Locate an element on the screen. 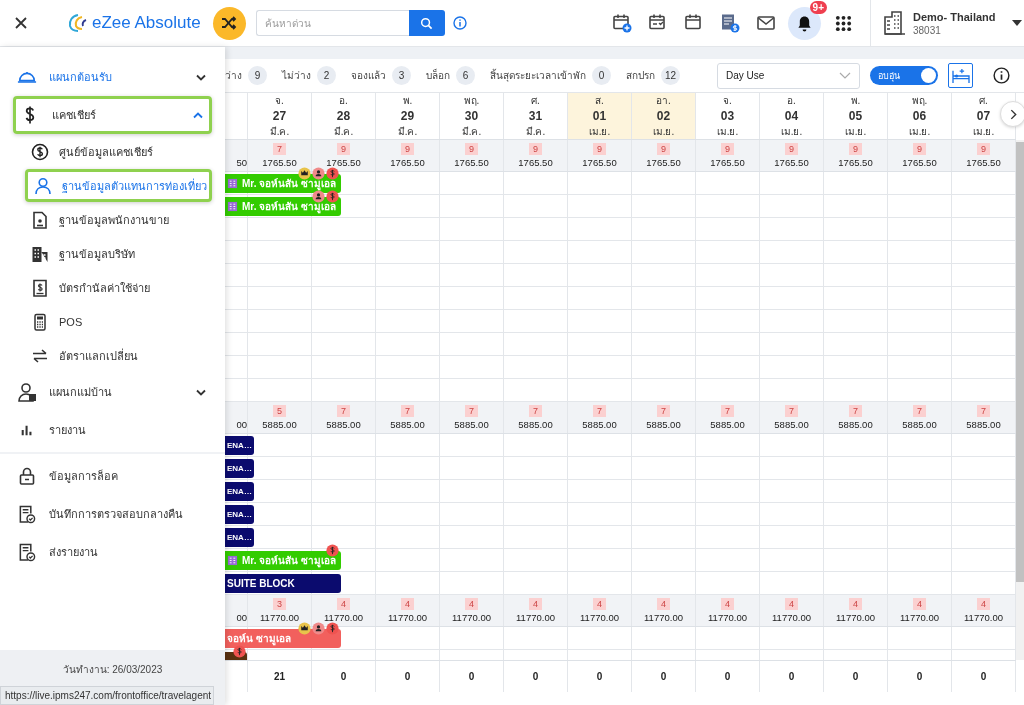 The image size is (1024, 705). sidebar-subitem: ศูนย์ข้อมูลแคชเชียร์ is located at coordinates (118, 151).